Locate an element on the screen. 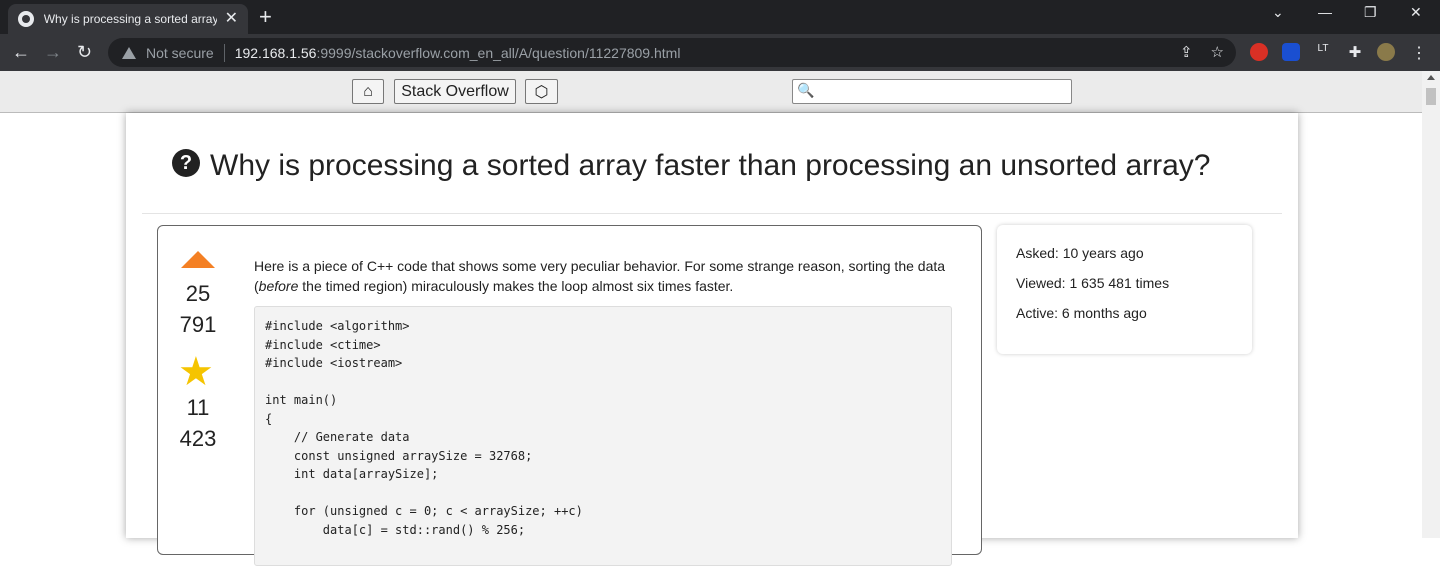 Image resolution: width=1440 pixels, height=566 pixels. random-button: ⬡ is located at coordinates (541, 91).